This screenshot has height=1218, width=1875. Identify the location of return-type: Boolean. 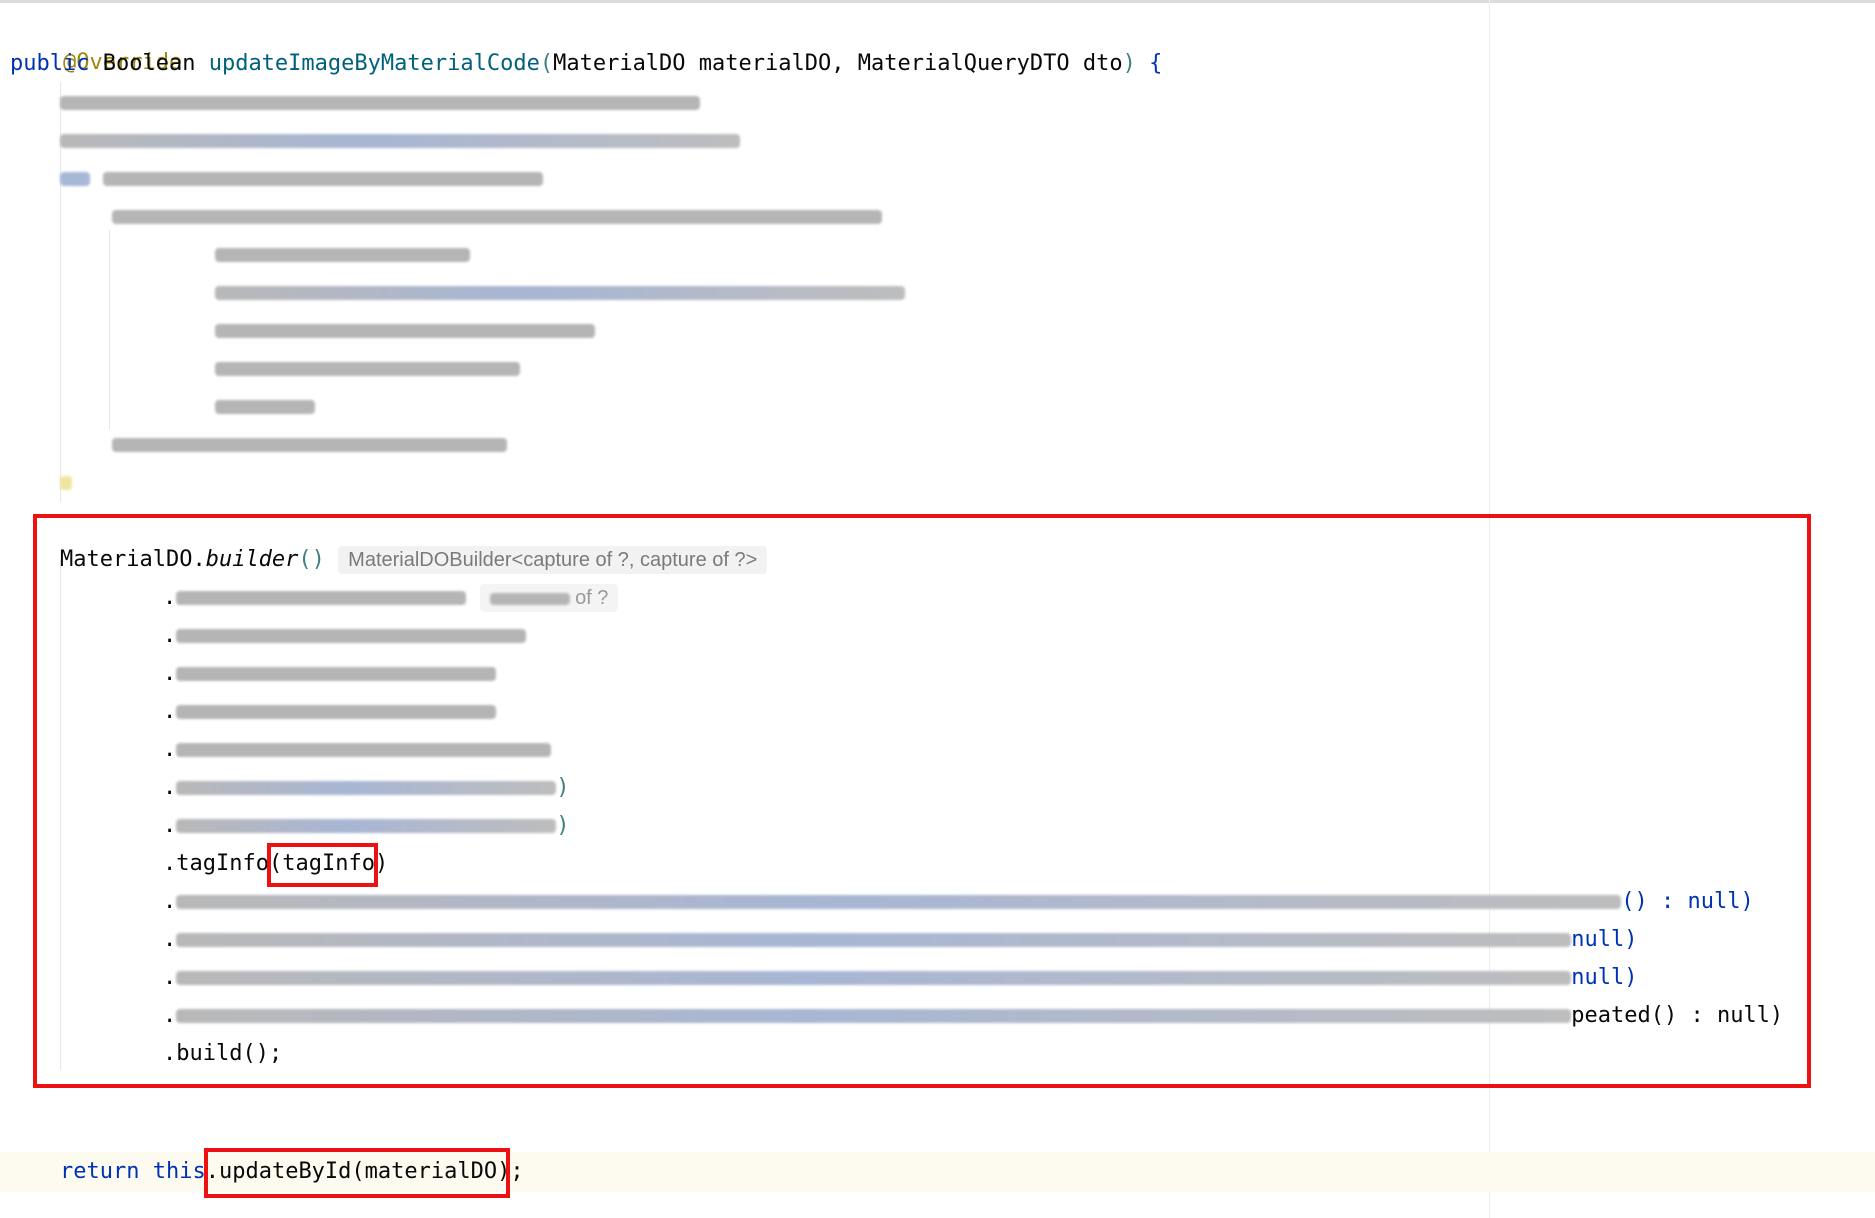
(149, 63).